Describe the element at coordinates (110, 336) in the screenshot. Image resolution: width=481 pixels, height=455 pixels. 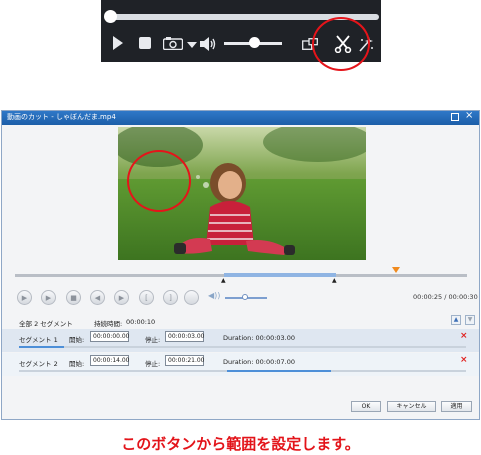
I see `start-time-field: 00:00:00.00` at that location.